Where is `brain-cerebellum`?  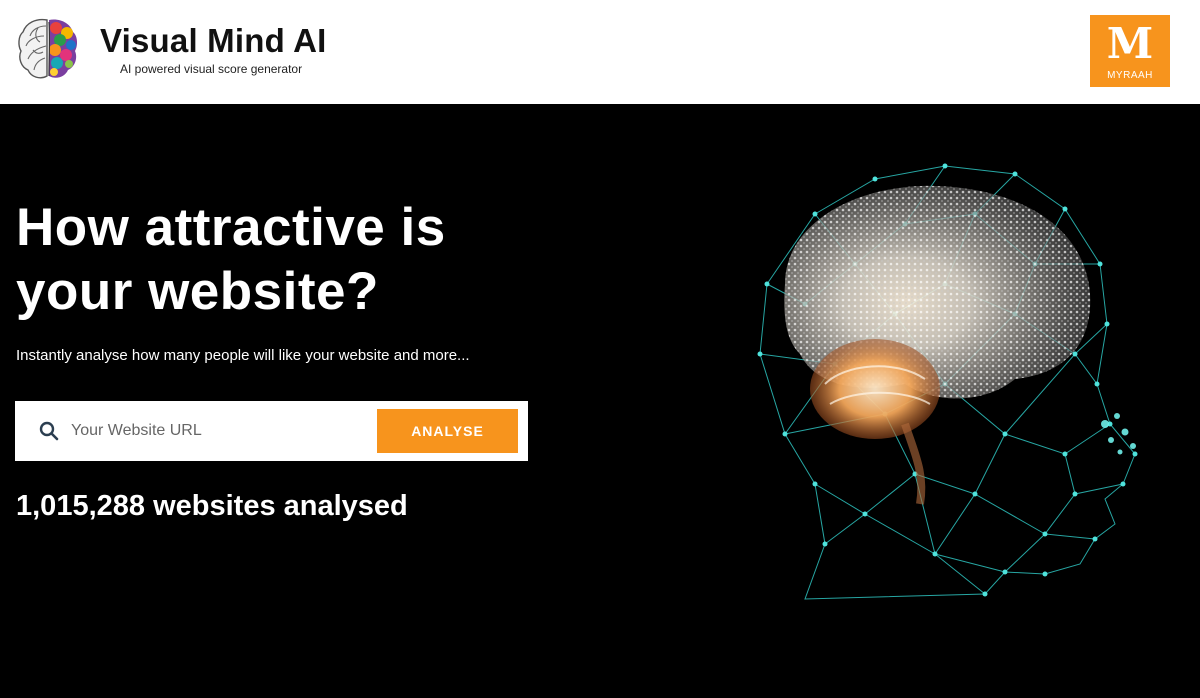
brain-cerebellum is located at coordinates (875, 389).